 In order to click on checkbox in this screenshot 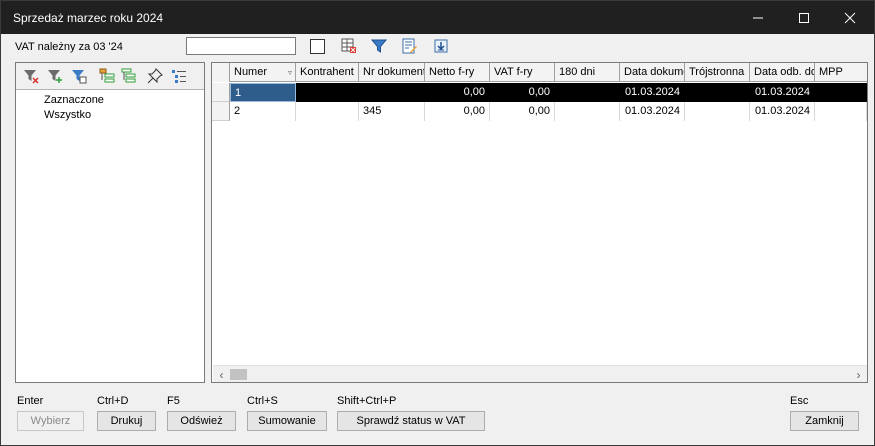, I will do `click(317, 46)`.